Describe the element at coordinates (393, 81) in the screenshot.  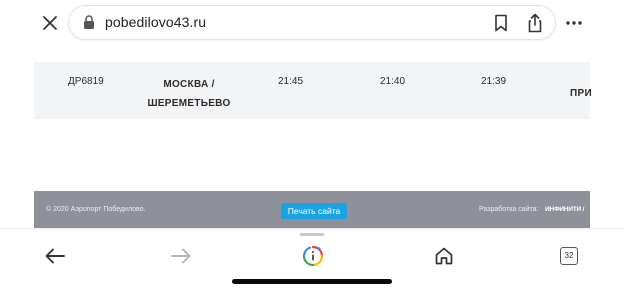
I see `flight-time-expected: 21:40` at that location.